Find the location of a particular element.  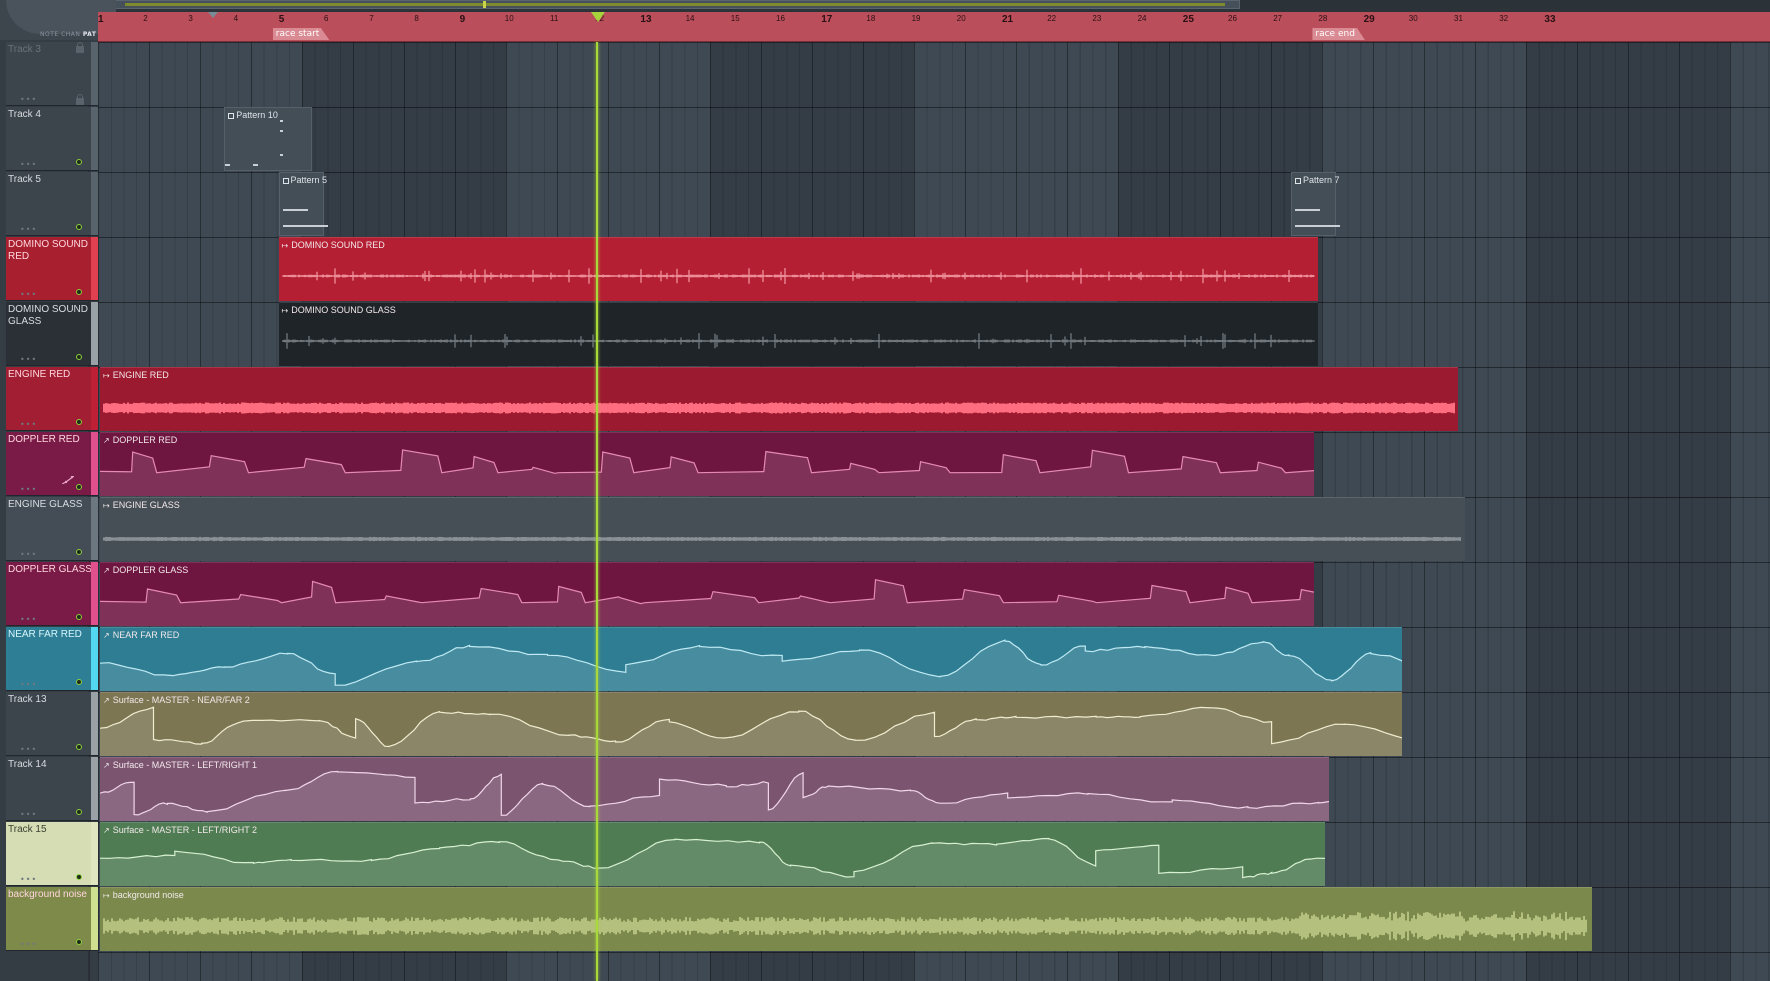

mode-chan: CHAN is located at coordinates (70, 34).